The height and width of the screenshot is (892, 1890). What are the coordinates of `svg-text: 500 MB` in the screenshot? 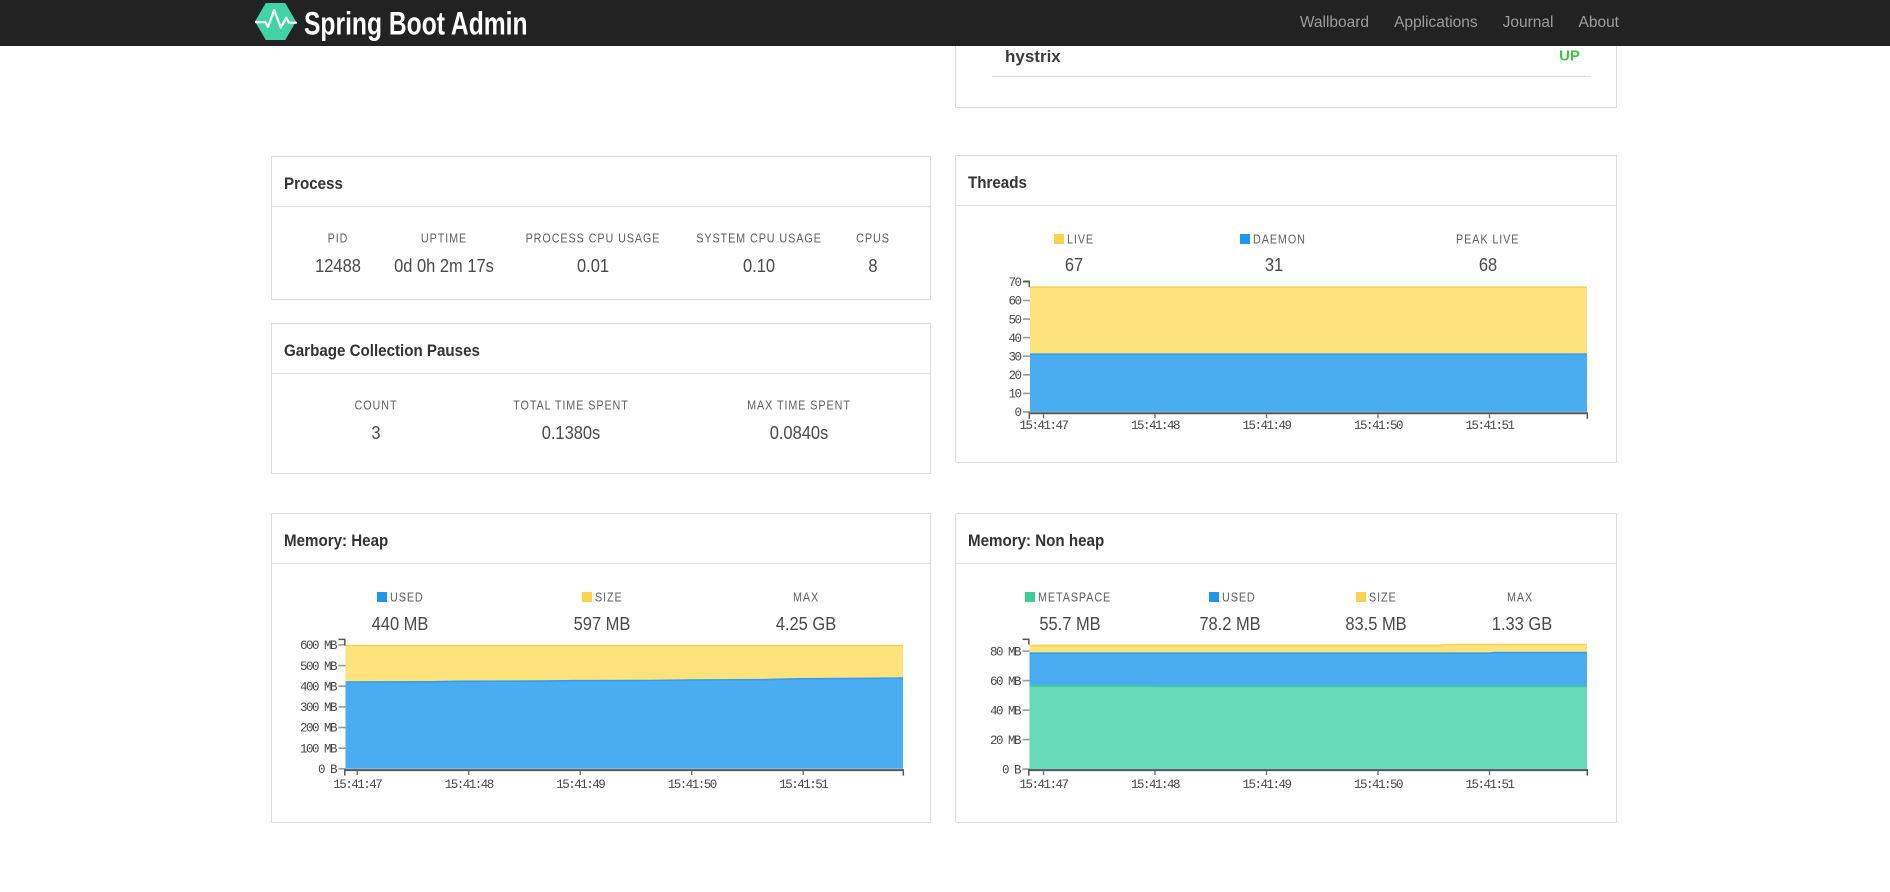 It's located at (319, 667).